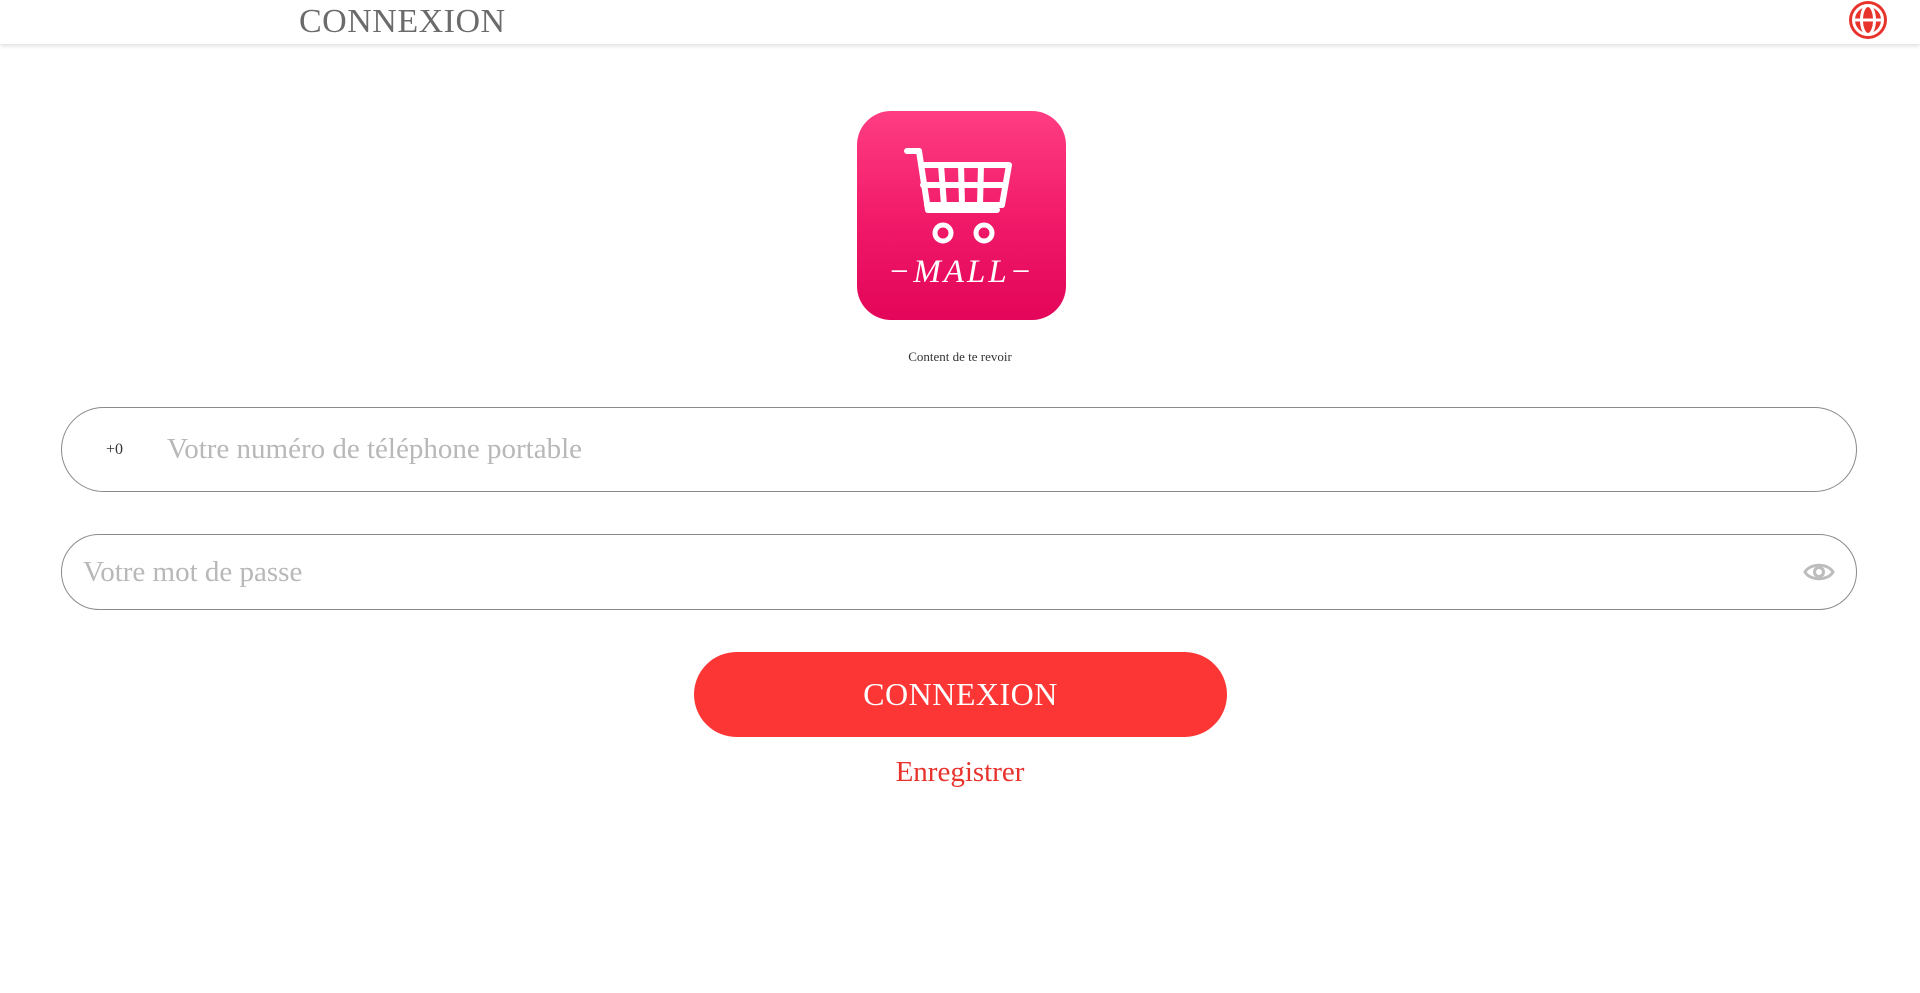  What do you see at coordinates (960, 22) in the screenshot?
I see `top-header: CONNEXION` at bounding box center [960, 22].